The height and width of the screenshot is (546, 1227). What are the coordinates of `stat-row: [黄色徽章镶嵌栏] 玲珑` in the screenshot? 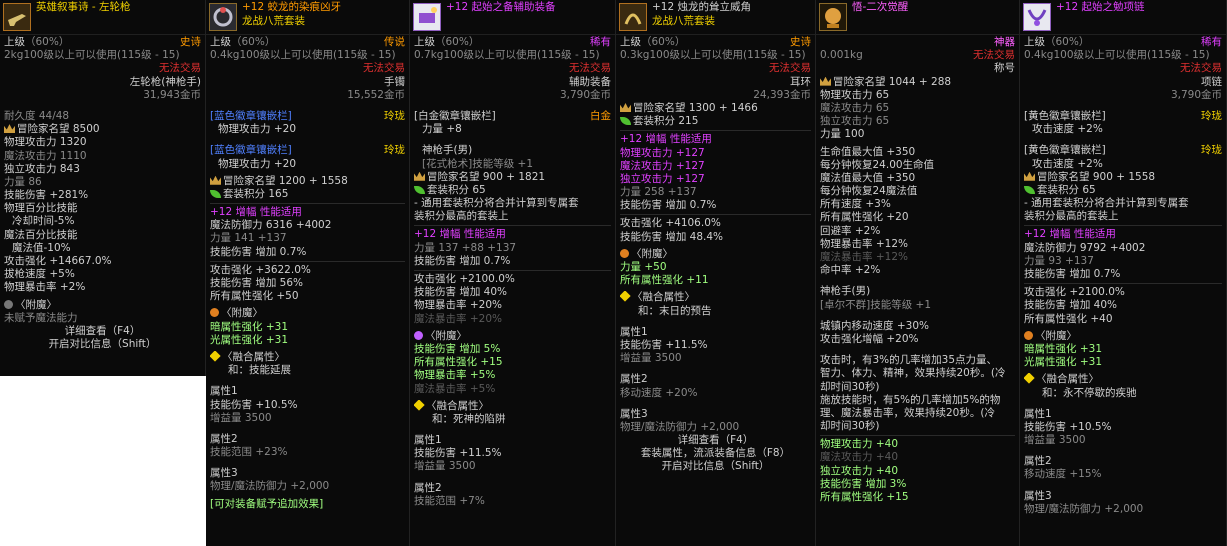 It's located at (1123, 150).